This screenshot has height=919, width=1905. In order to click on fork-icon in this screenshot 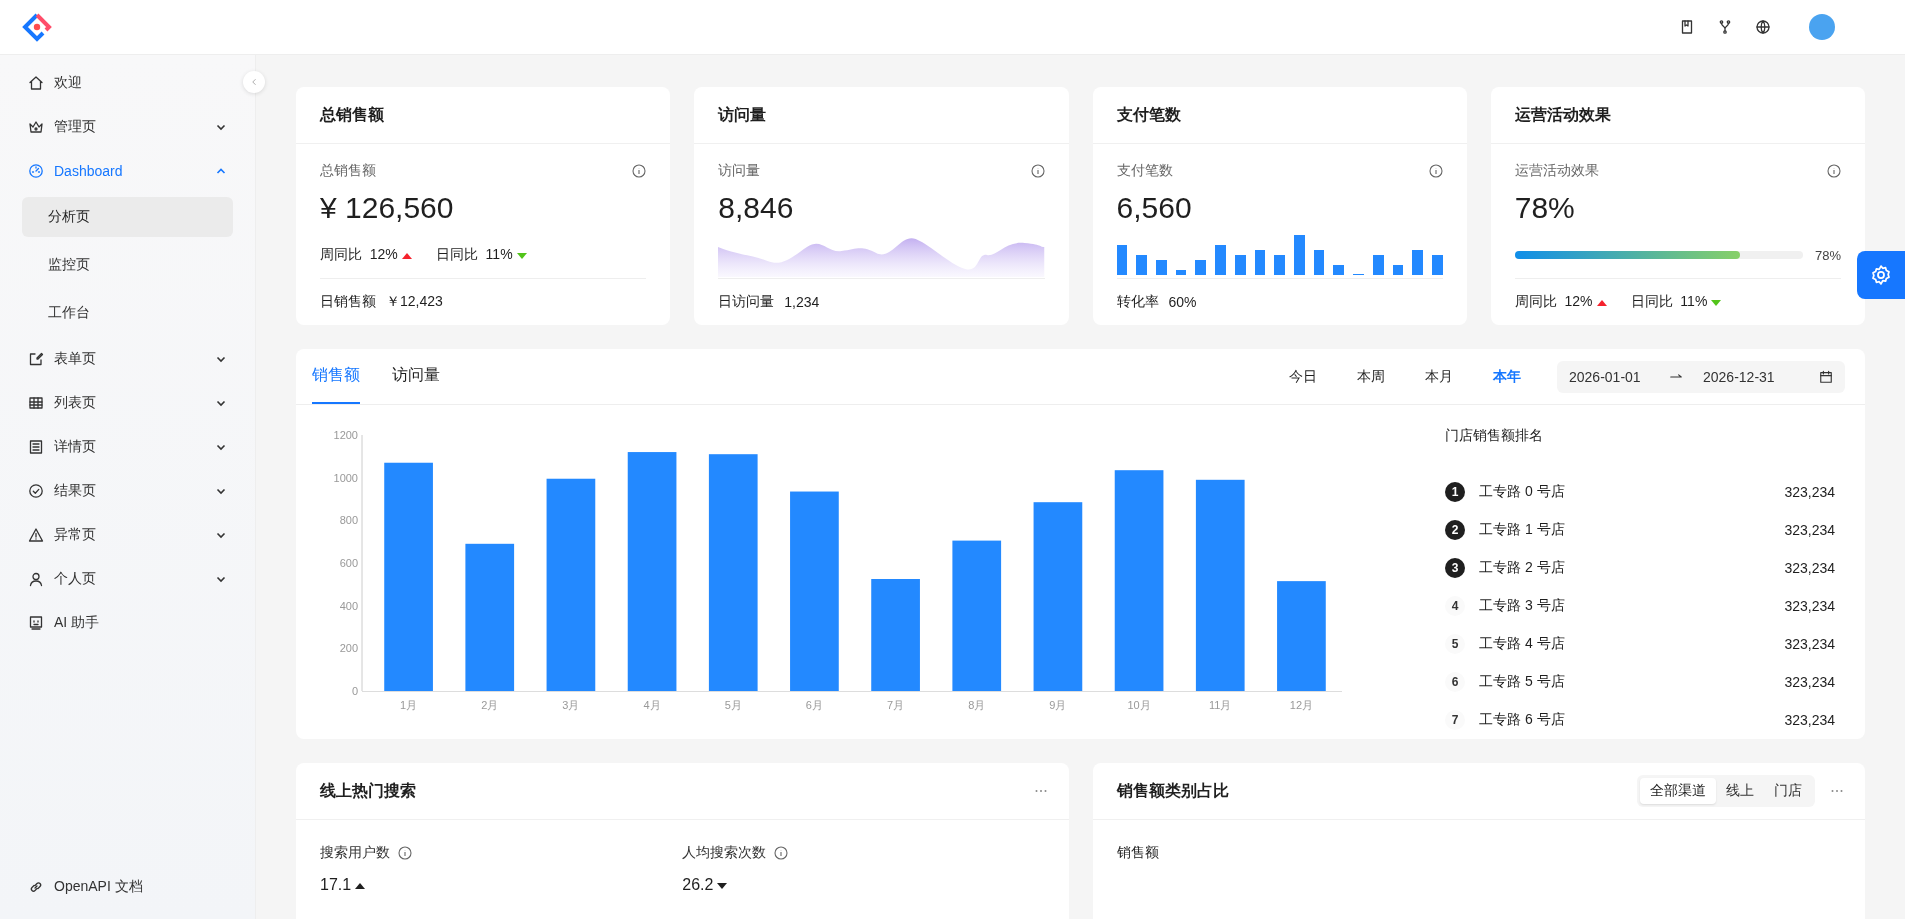, I will do `click(1725, 27)`.